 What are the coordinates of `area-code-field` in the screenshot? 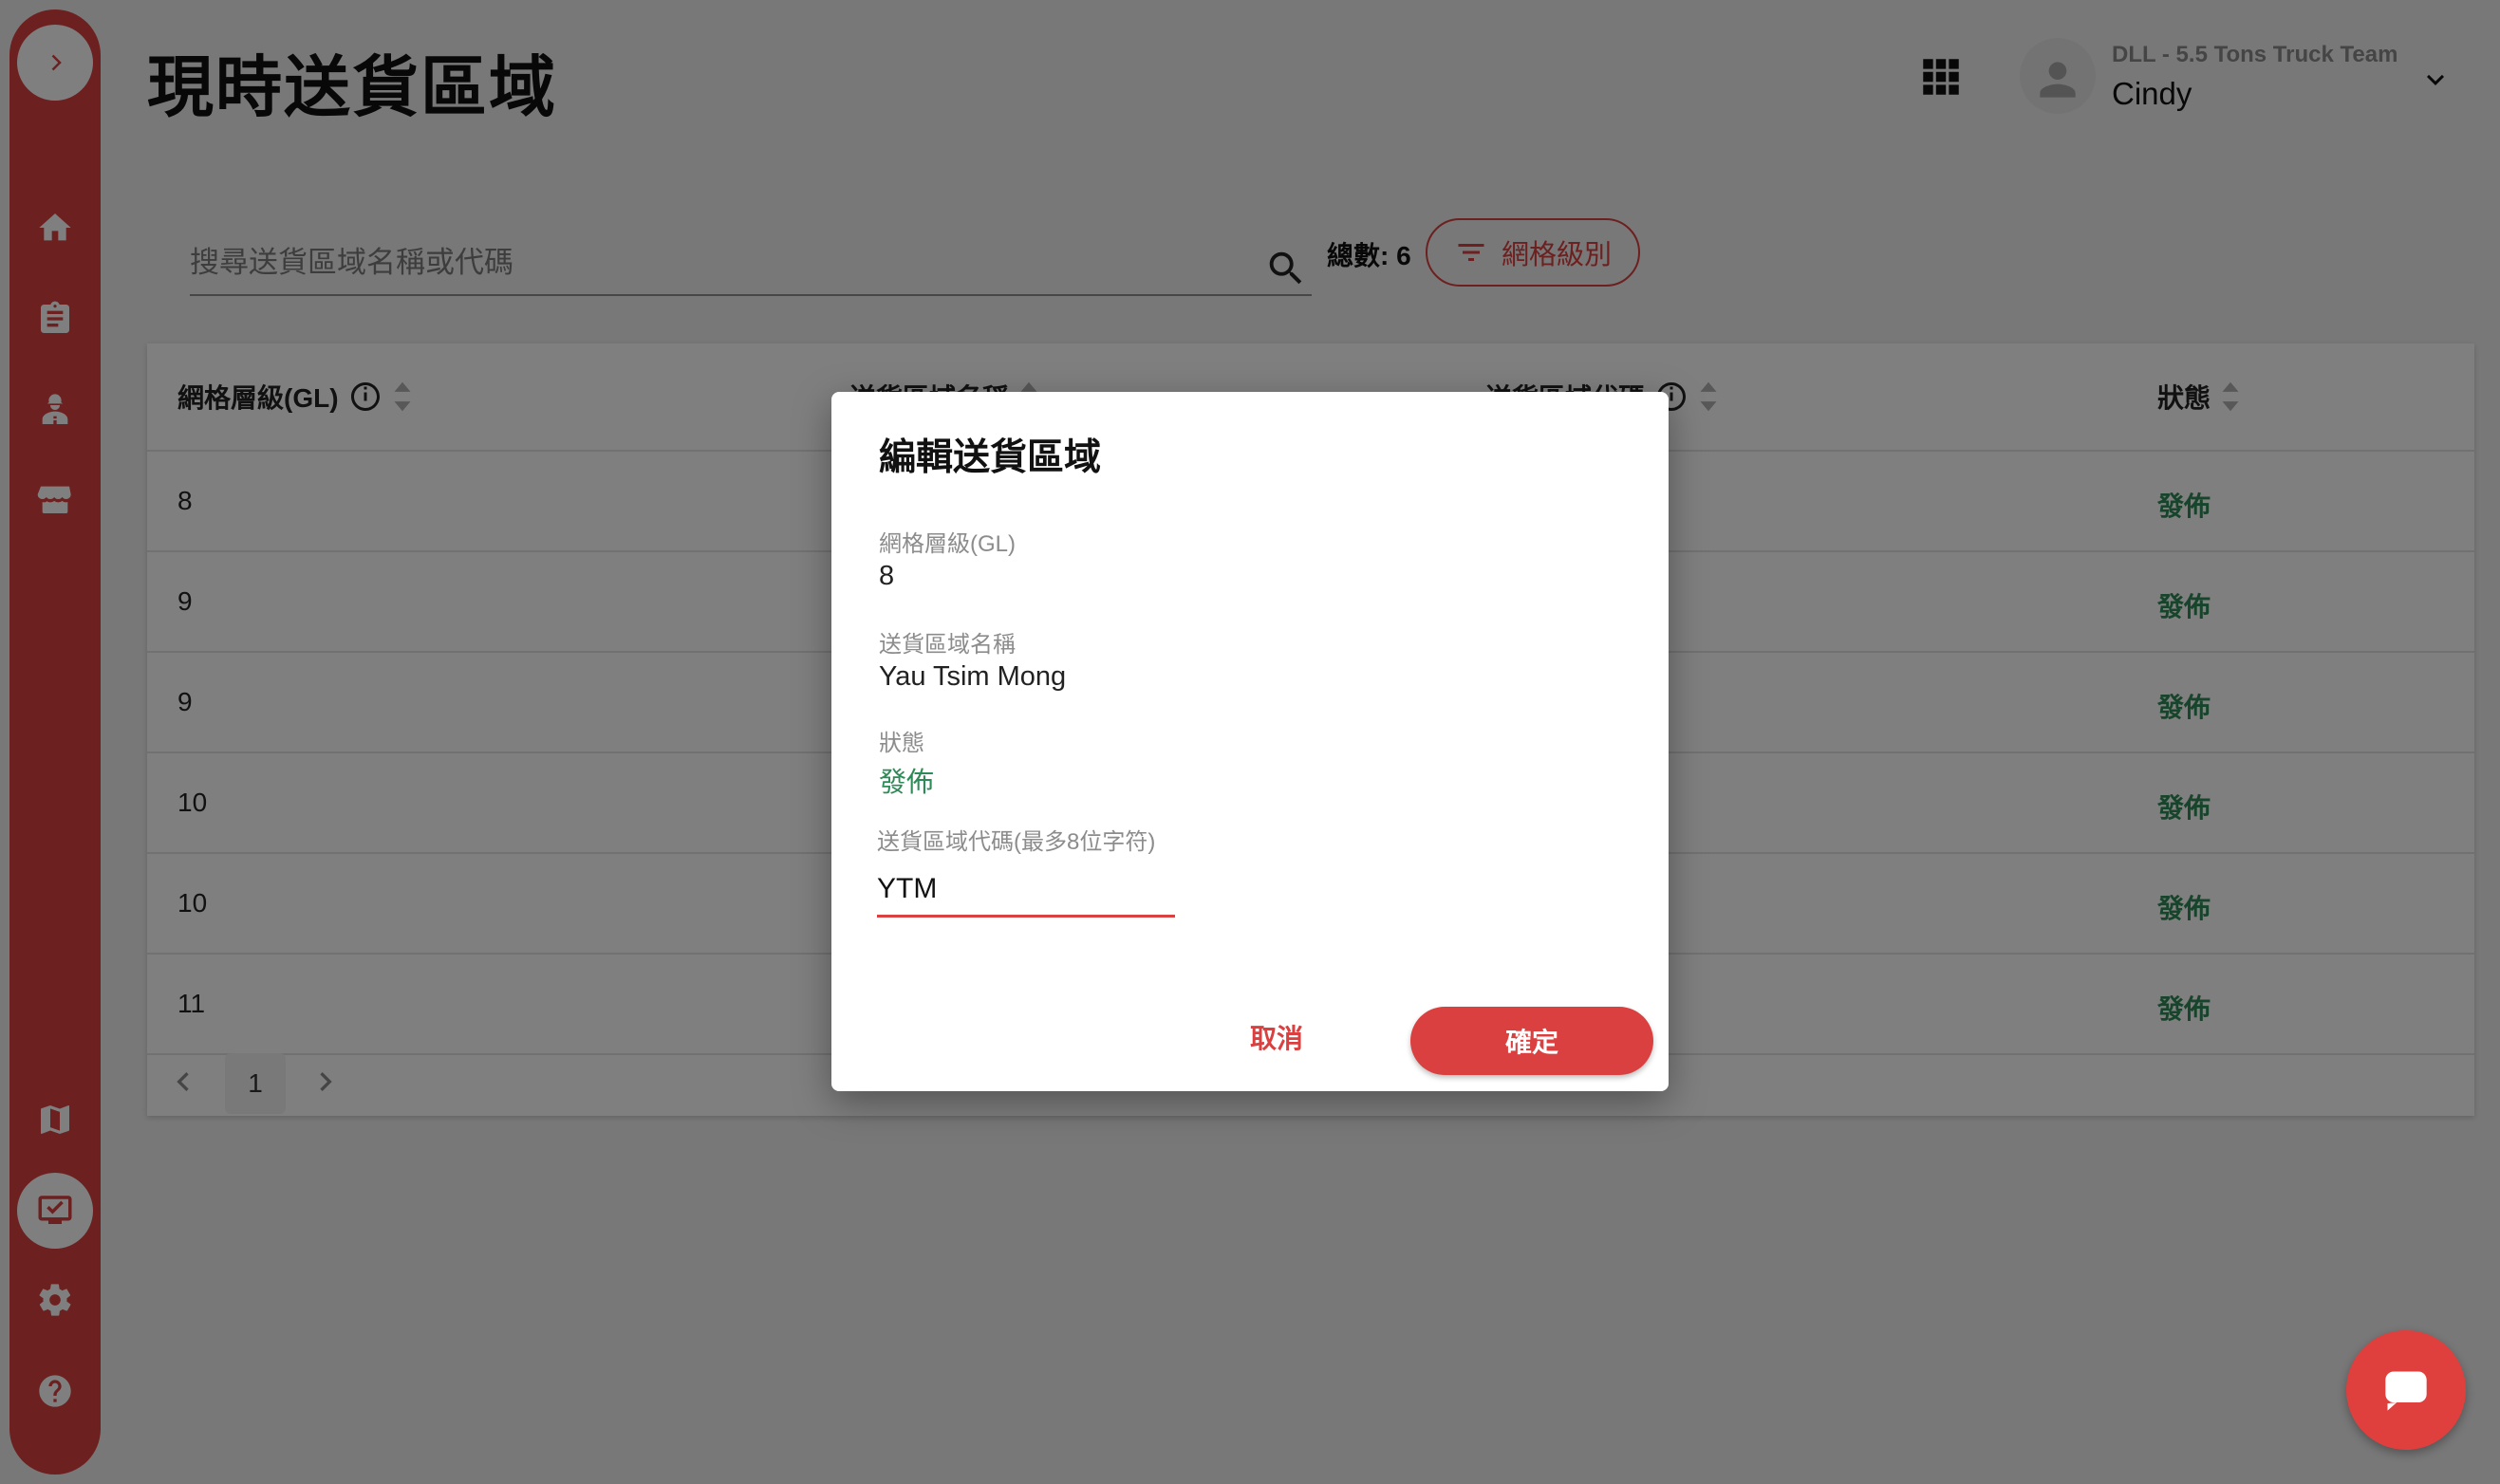 It's located at (1026, 891).